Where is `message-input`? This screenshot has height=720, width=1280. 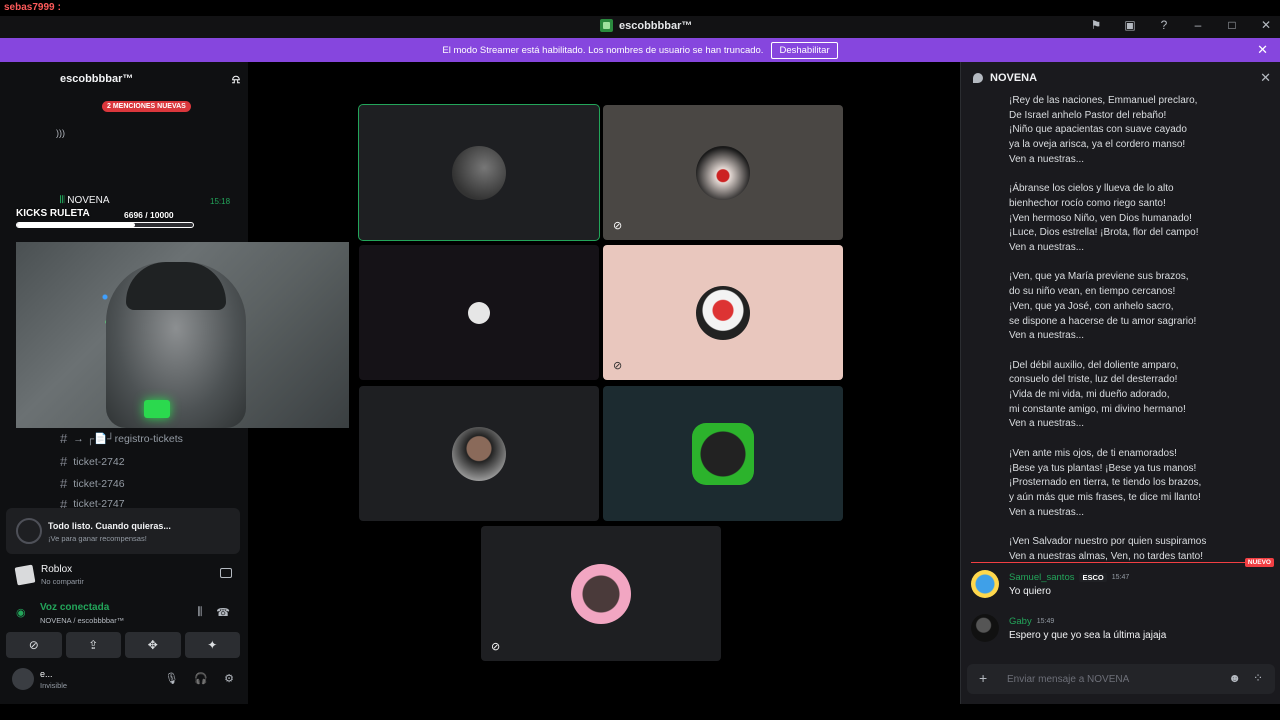 message-input is located at coordinates (1107, 679).